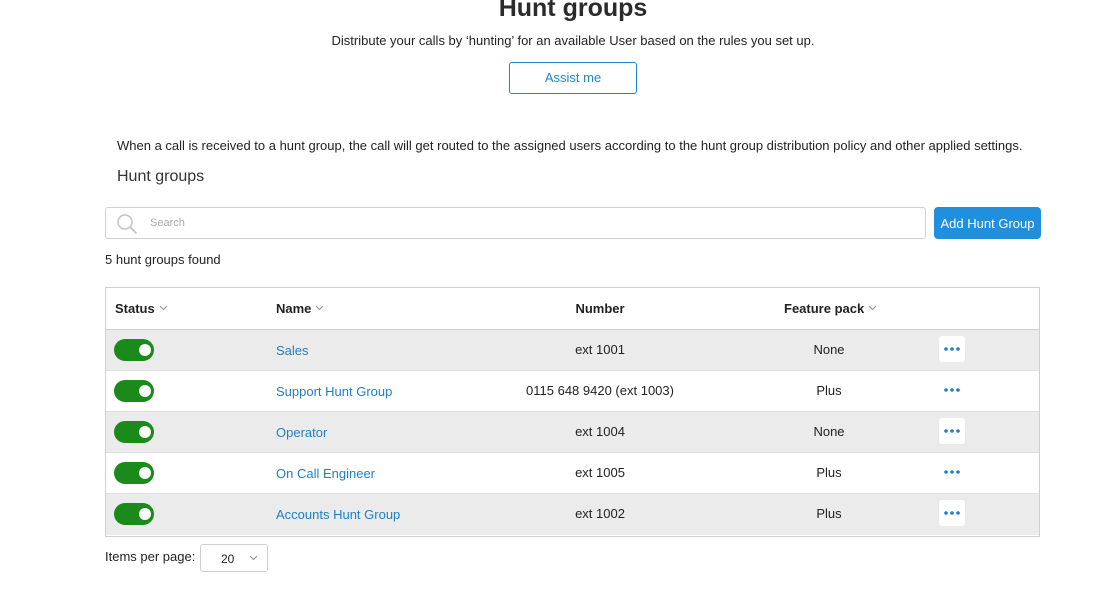  I want to click on hunt-group-name-link: Operator, so click(301, 432).